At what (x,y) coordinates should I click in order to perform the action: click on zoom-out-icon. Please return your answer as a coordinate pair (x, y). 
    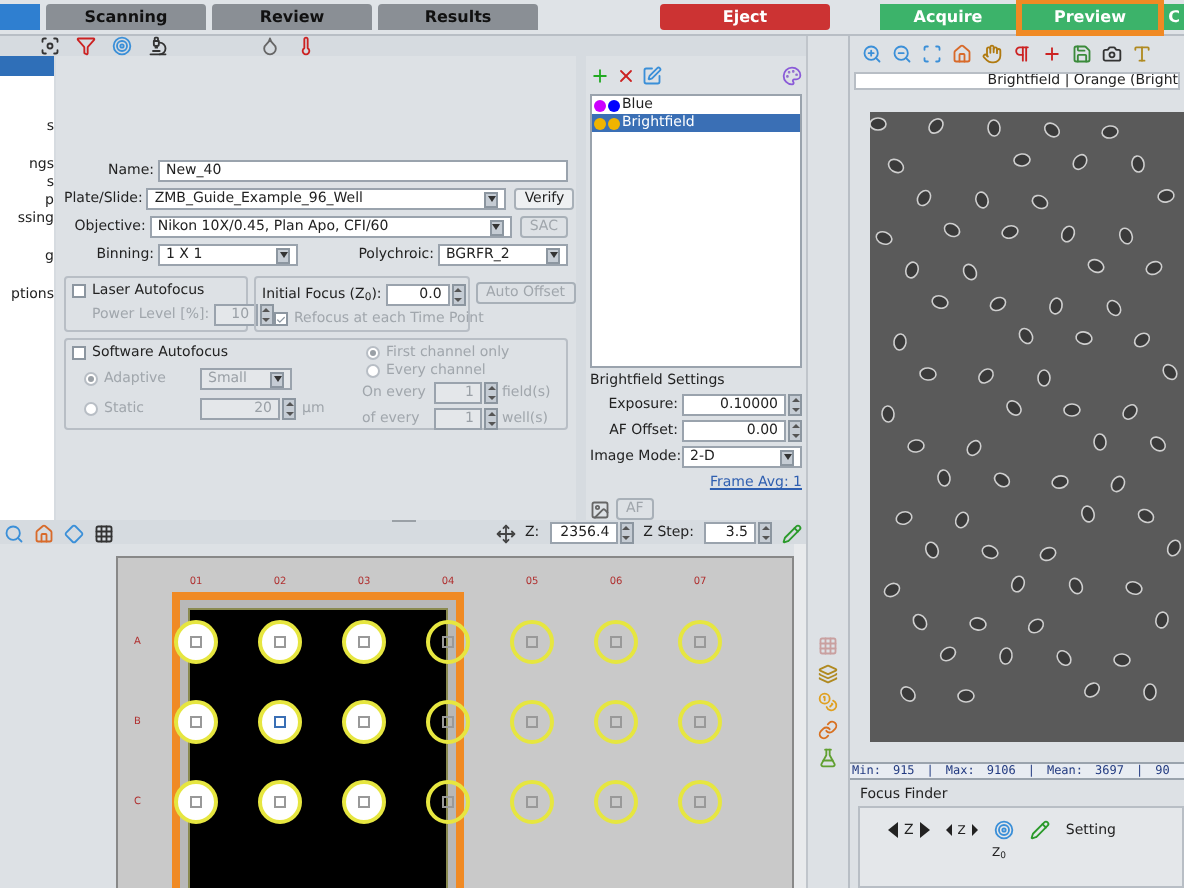
    Looking at the image, I should click on (902, 54).